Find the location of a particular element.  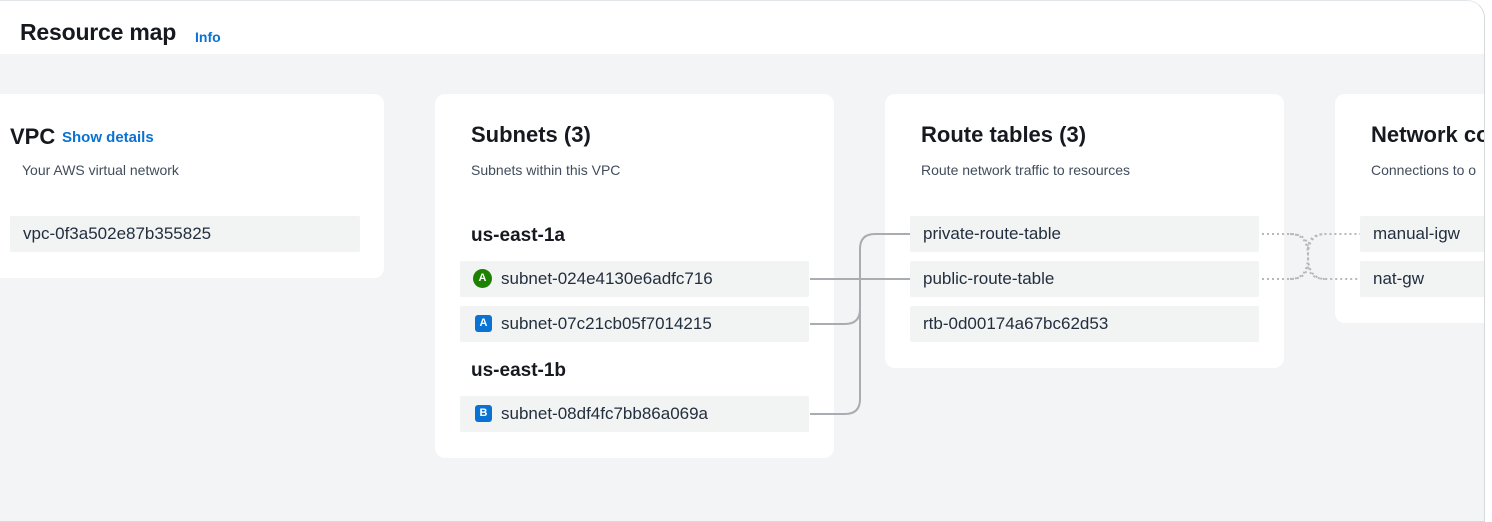

route-table-item: public-route-table is located at coordinates (1084, 279).